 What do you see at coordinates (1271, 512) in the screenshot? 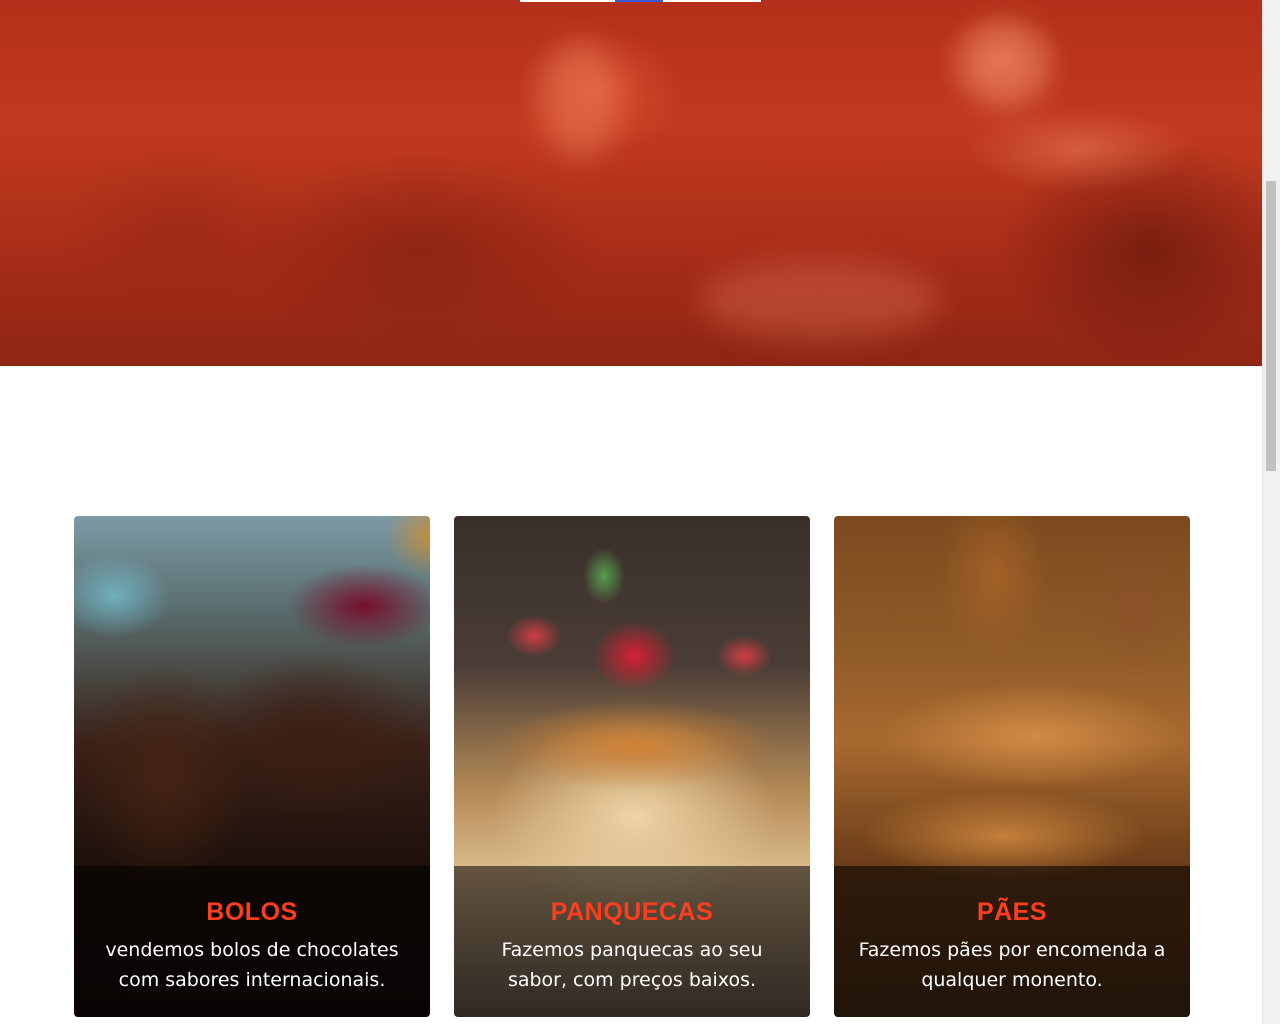
I see `vertical-scrollbar` at bounding box center [1271, 512].